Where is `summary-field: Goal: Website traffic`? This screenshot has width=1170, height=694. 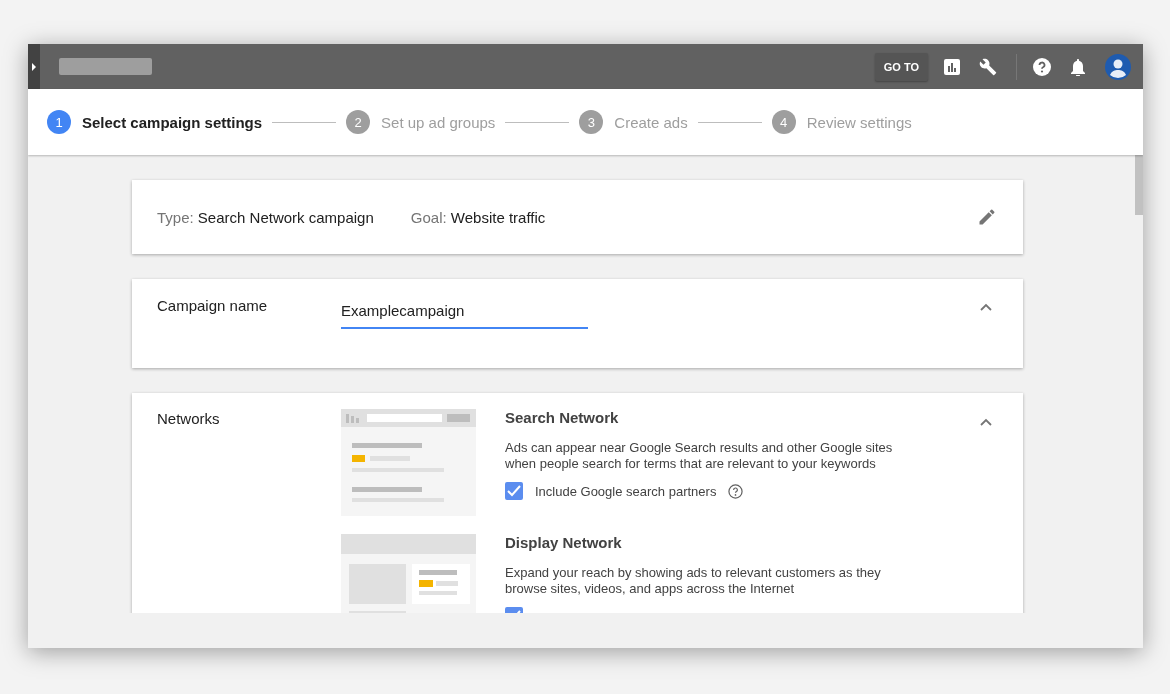 summary-field: Goal: Website traffic is located at coordinates (478, 217).